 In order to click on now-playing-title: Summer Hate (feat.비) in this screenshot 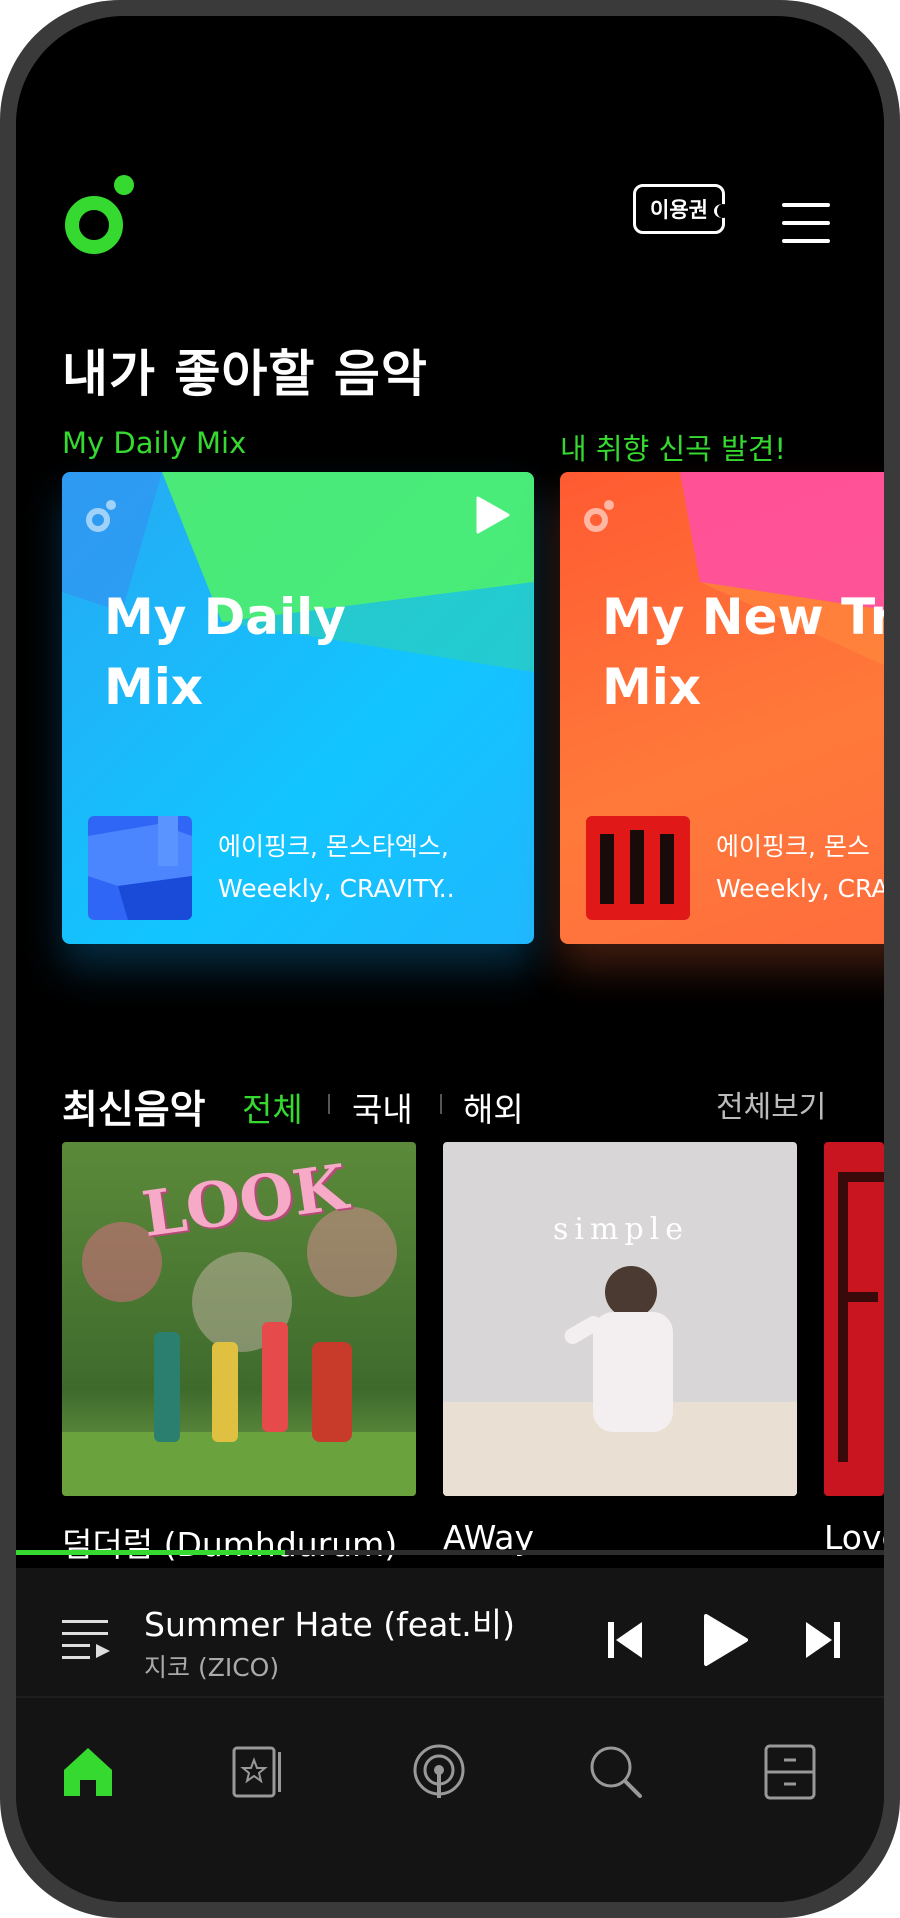, I will do `click(329, 1622)`.